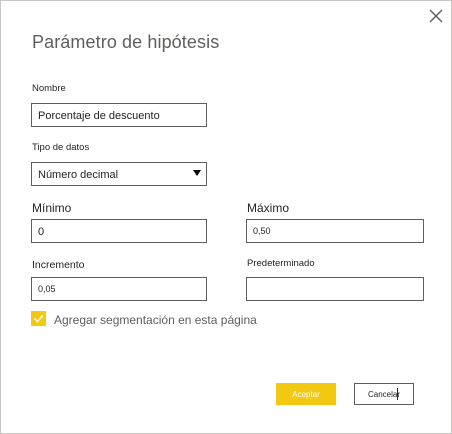  What do you see at coordinates (397, 394) in the screenshot?
I see `text-cursor-icon` at bounding box center [397, 394].